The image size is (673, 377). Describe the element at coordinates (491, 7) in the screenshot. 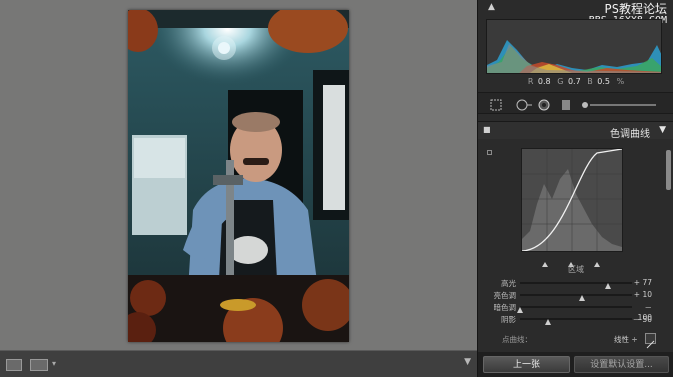

I see `collapse-arrow-icon: ▲` at that location.